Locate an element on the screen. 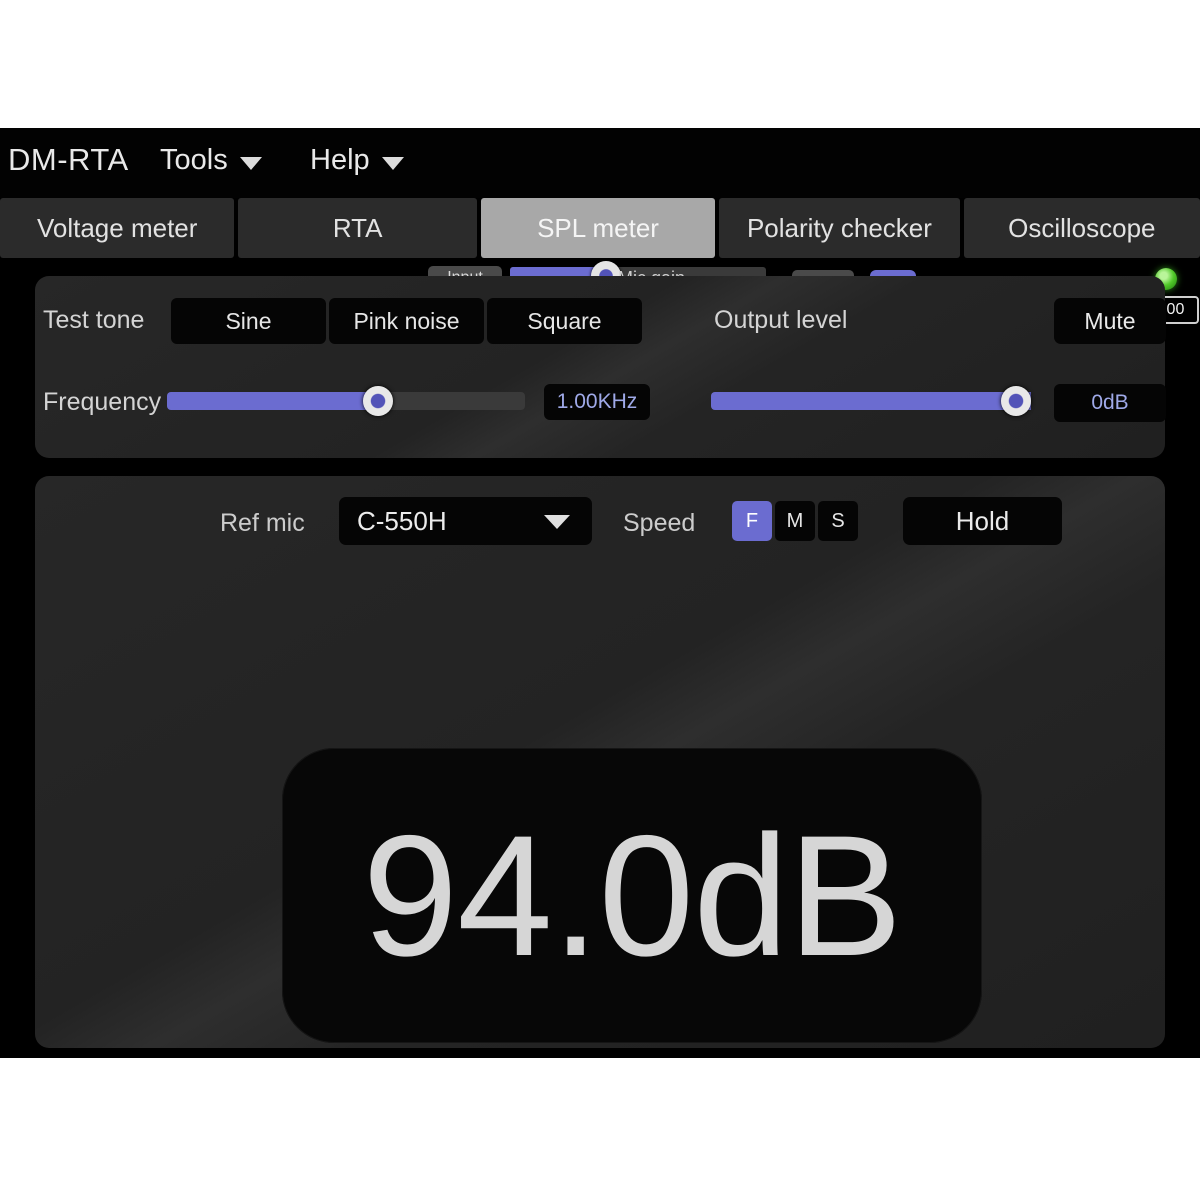  speed-option-slow: S is located at coordinates (838, 521).